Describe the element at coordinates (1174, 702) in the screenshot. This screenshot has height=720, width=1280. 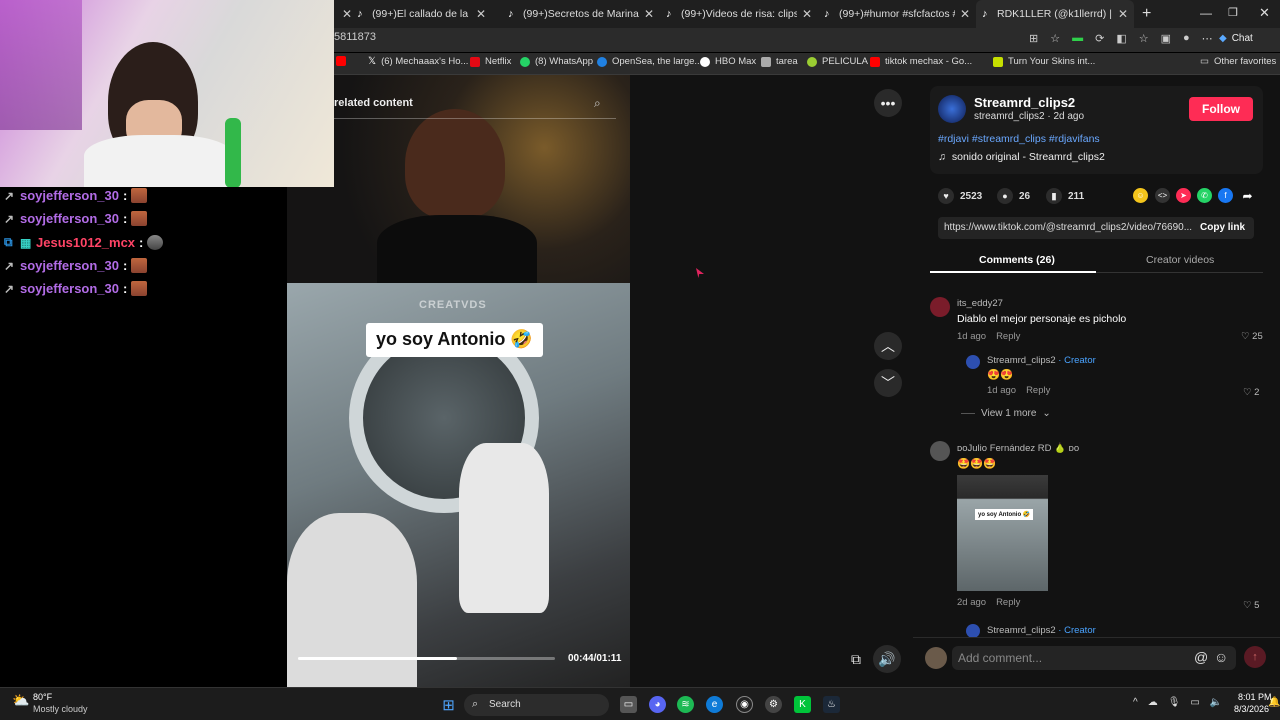
I see `microphone-icon: 🎙` at that location.